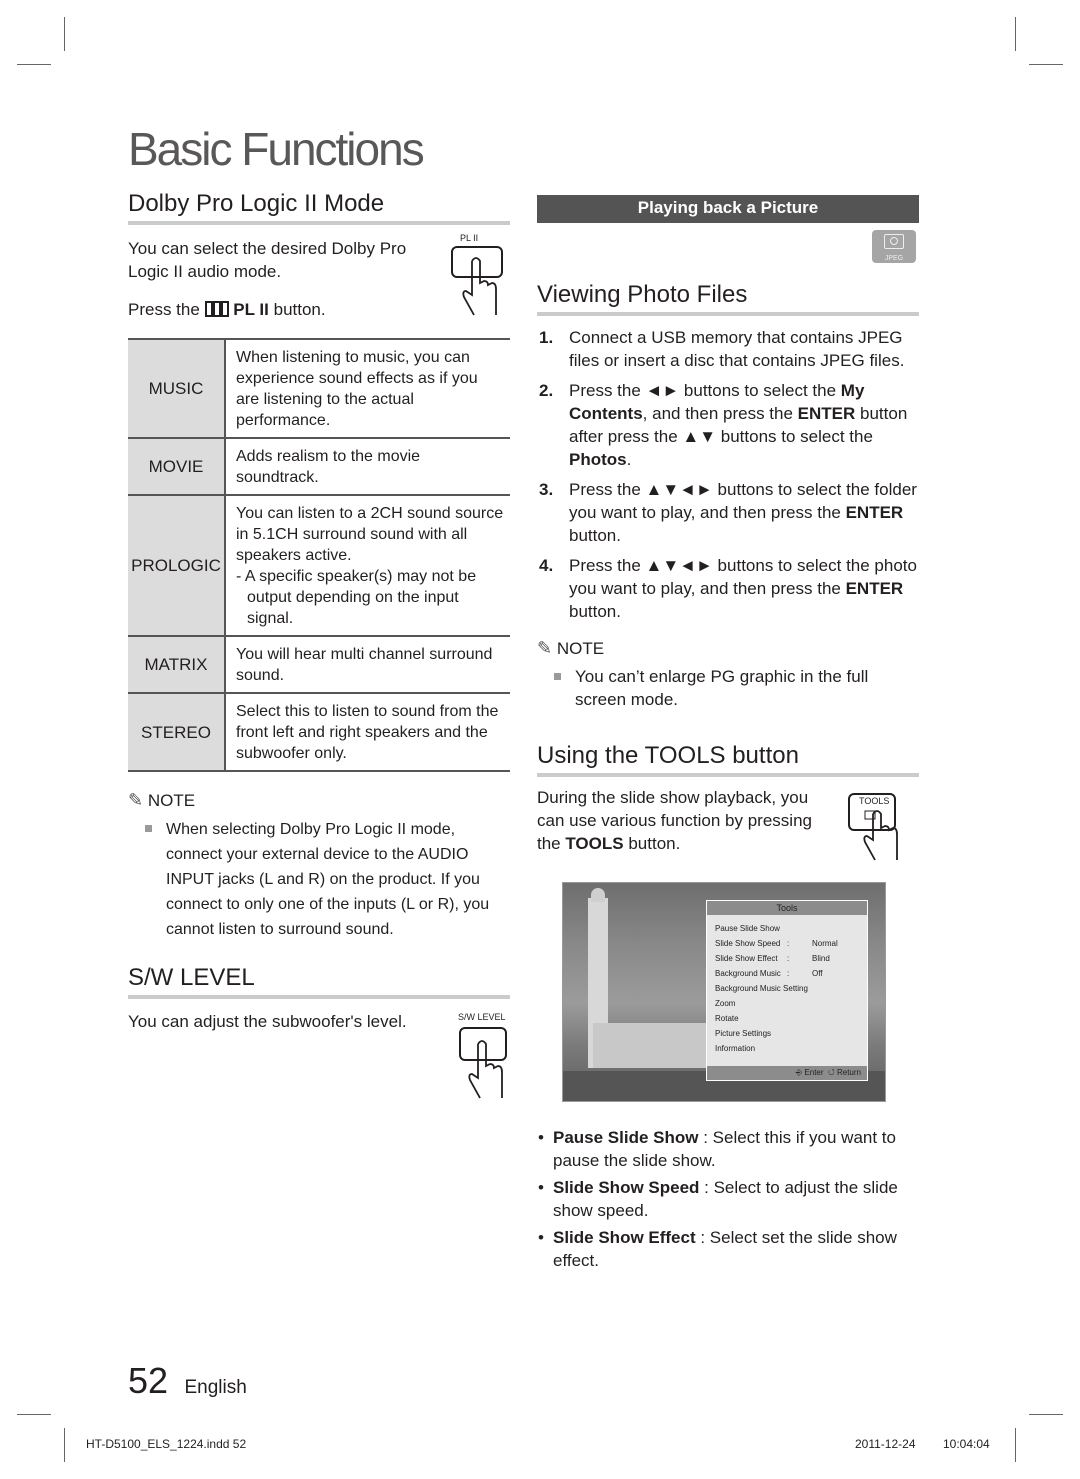 This screenshot has width=1080, height=1479. What do you see at coordinates (251, 309) in the screenshot?
I see `press-button-name: PL II` at bounding box center [251, 309].